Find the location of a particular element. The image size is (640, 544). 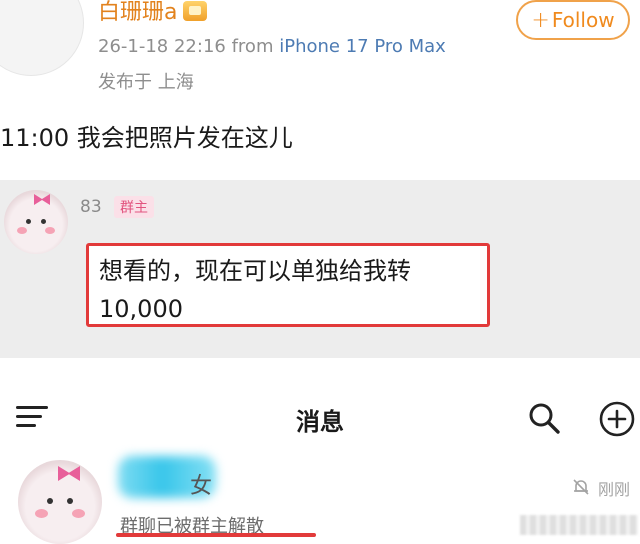

follow-button: + Follow is located at coordinates (573, 20).